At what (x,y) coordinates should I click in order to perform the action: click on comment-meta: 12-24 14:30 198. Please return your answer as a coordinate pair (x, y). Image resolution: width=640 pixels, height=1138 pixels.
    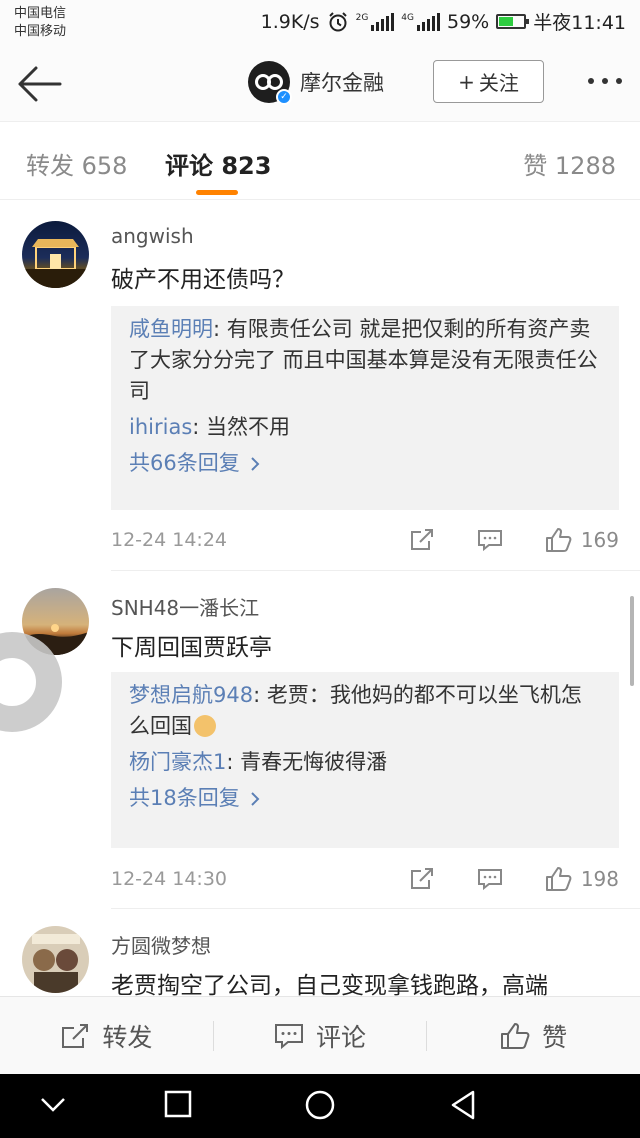
    Looking at the image, I should click on (365, 879).